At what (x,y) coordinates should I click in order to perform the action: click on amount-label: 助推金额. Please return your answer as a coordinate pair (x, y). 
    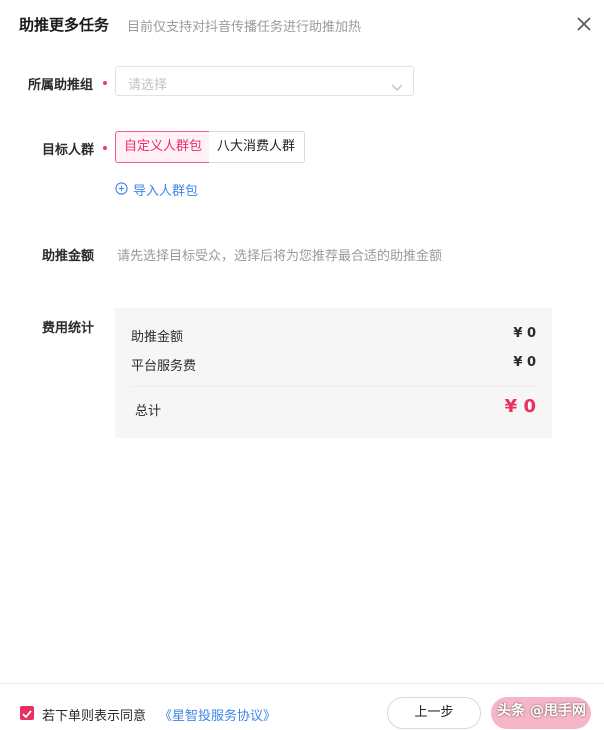
    Looking at the image, I should click on (68, 256).